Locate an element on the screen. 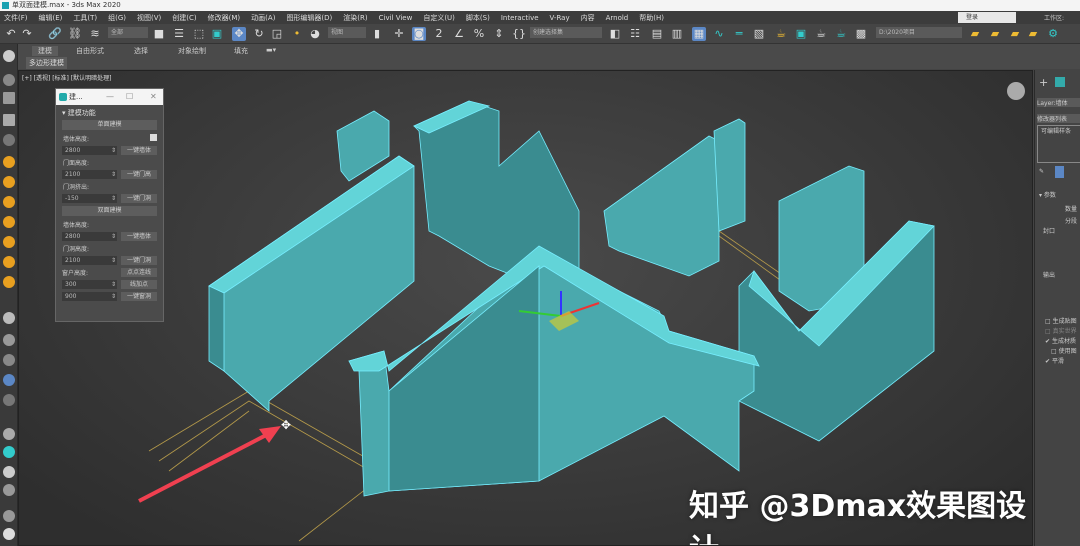 This screenshot has height=546, width=1080. scale-icon: ◲ is located at coordinates (277, 34).